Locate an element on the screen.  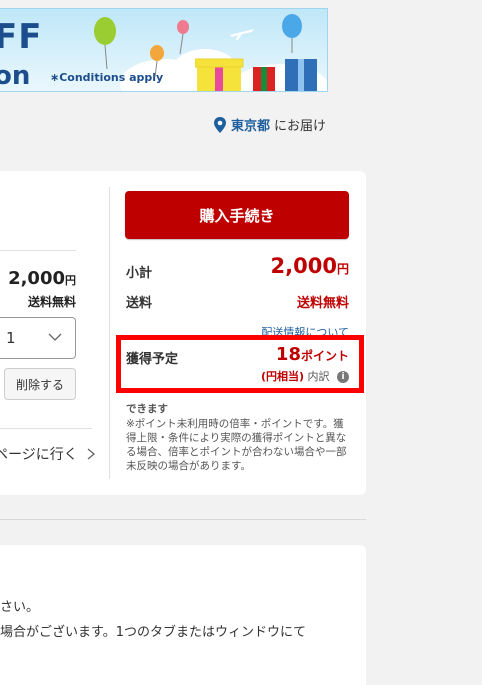
delivery-location: 東京都 にお届け is located at coordinates (269, 124).